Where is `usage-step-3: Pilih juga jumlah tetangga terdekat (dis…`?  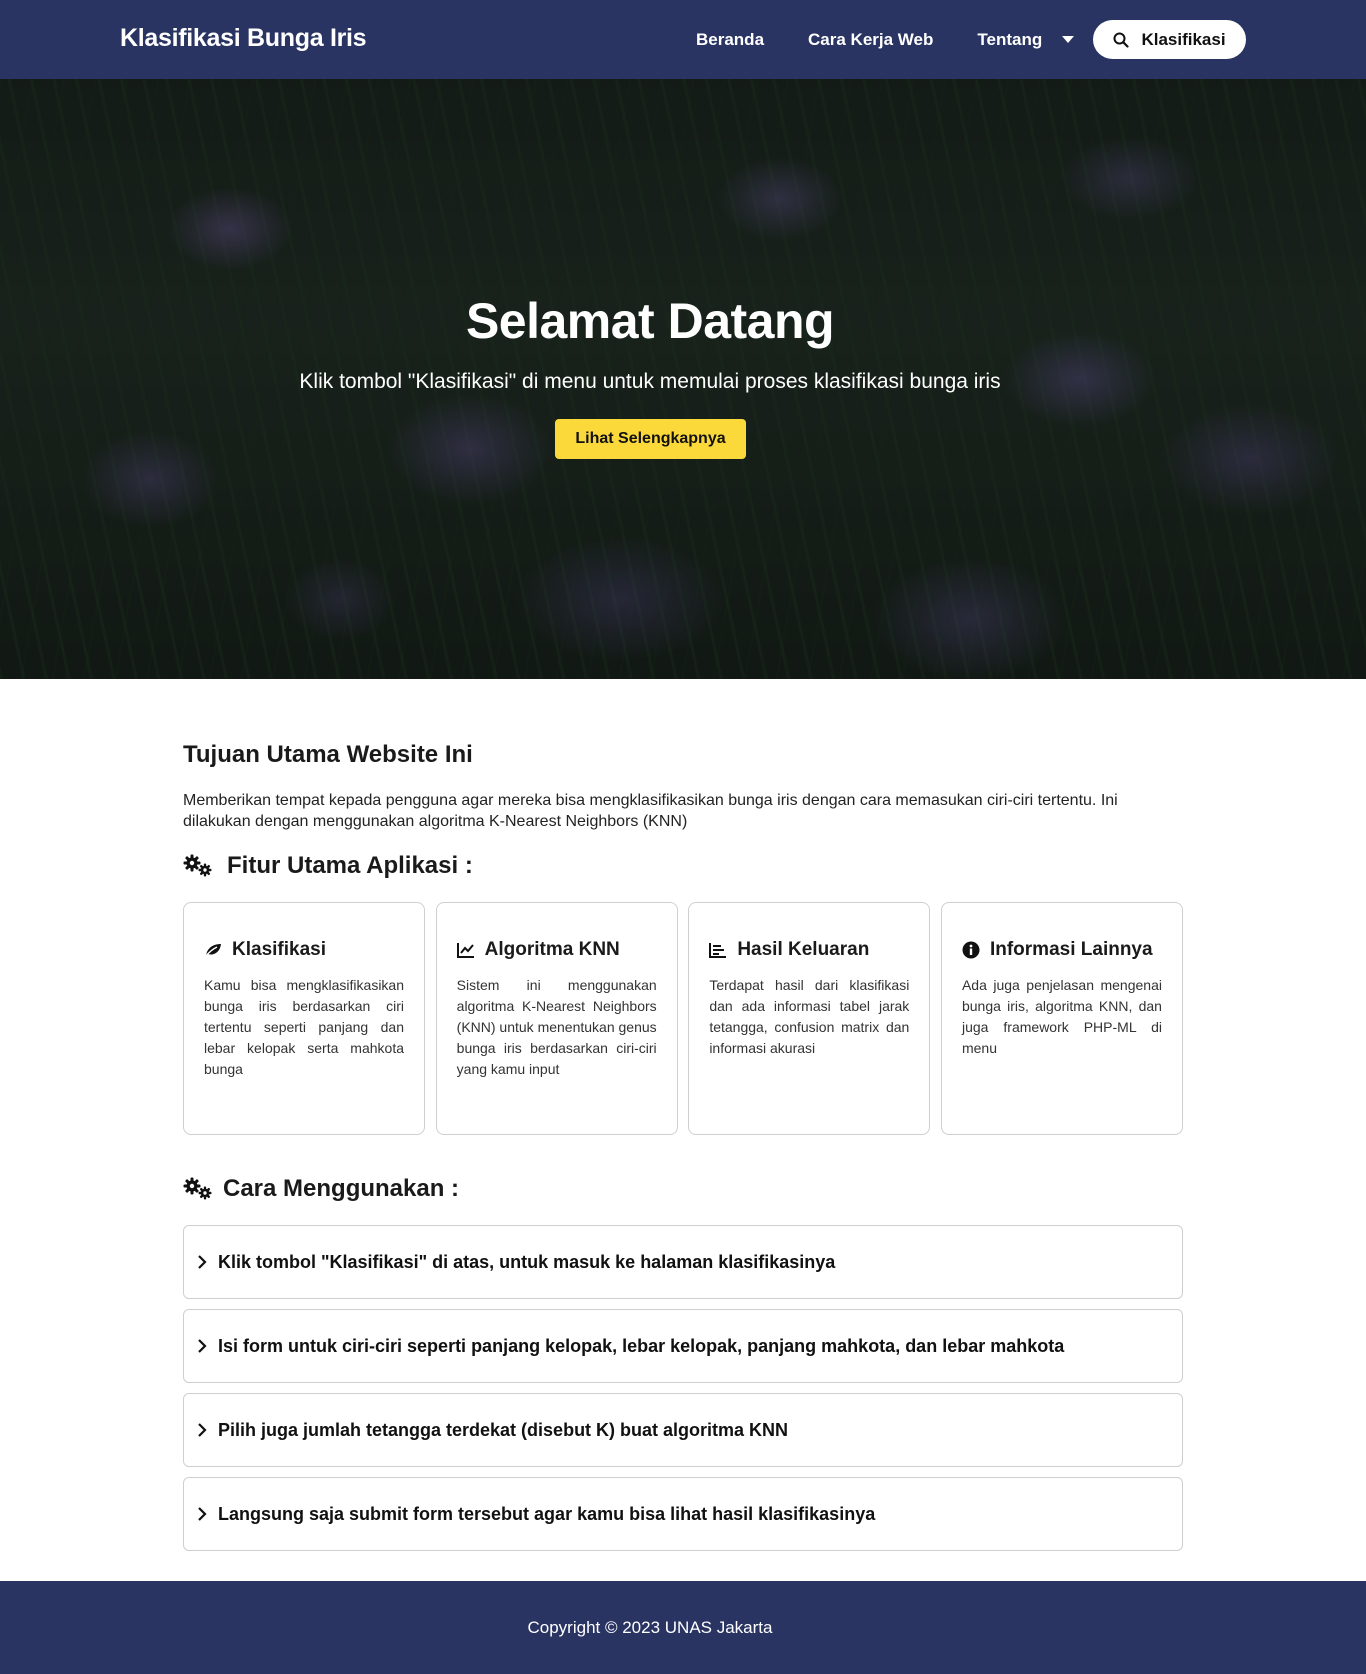 usage-step-3: Pilih juga jumlah tetangga terdekat (dis… is located at coordinates (683, 1430).